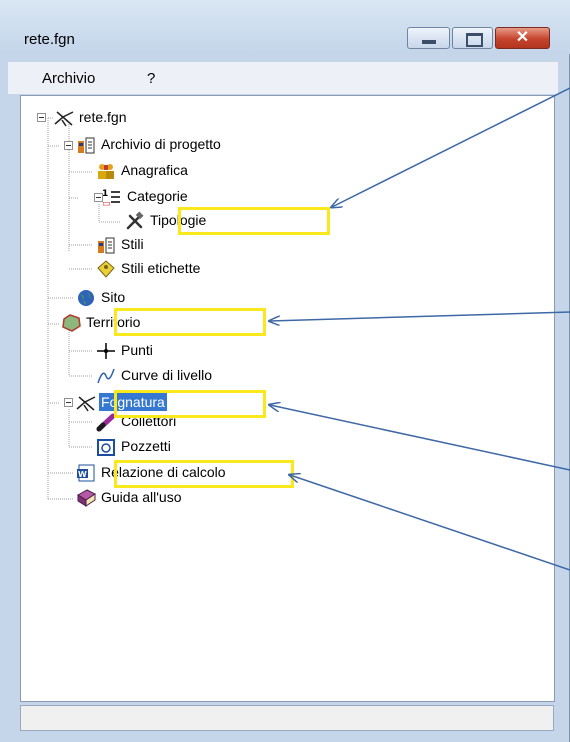 This screenshot has height=742, width=570. What do you see at coordinates (137, 350) in the screenshot?
I see `tree-label-punti: Punti` at bounding box center [137, 350].